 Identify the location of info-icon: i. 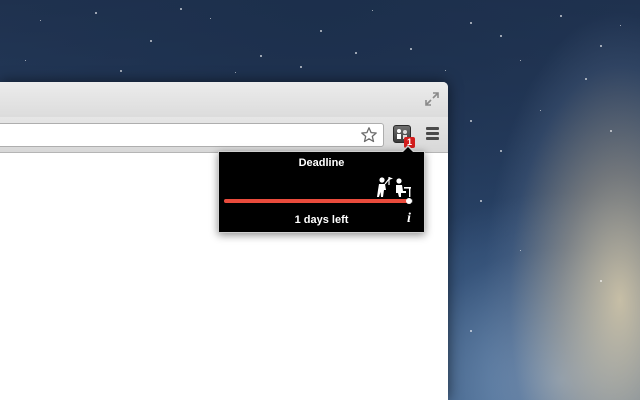
(409, 219).